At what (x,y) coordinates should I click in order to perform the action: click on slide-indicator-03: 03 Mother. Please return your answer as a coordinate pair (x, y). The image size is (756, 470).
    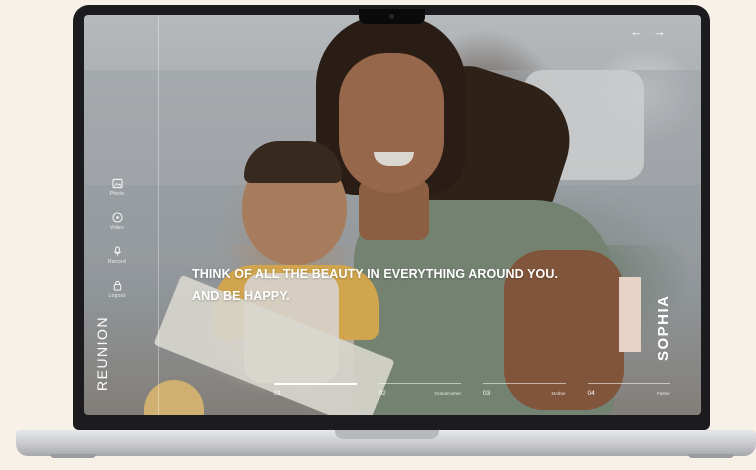
    Looking at the image, I should click on (524, 394).